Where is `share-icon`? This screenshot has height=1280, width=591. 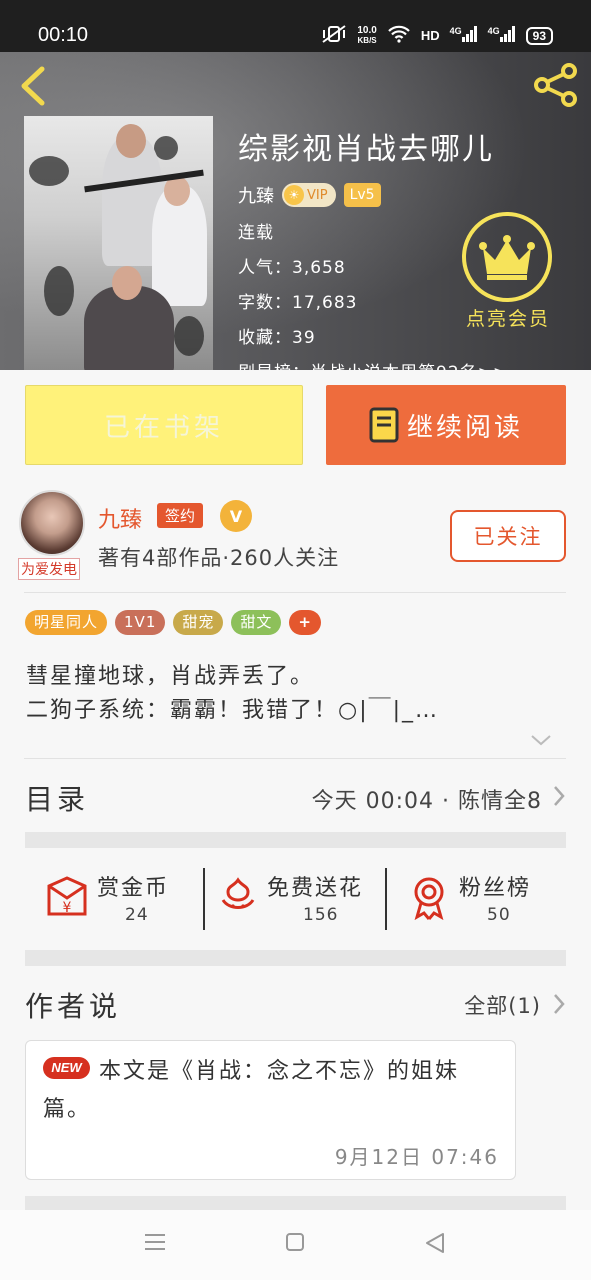
share-icon is located at coordinates (555, 85).